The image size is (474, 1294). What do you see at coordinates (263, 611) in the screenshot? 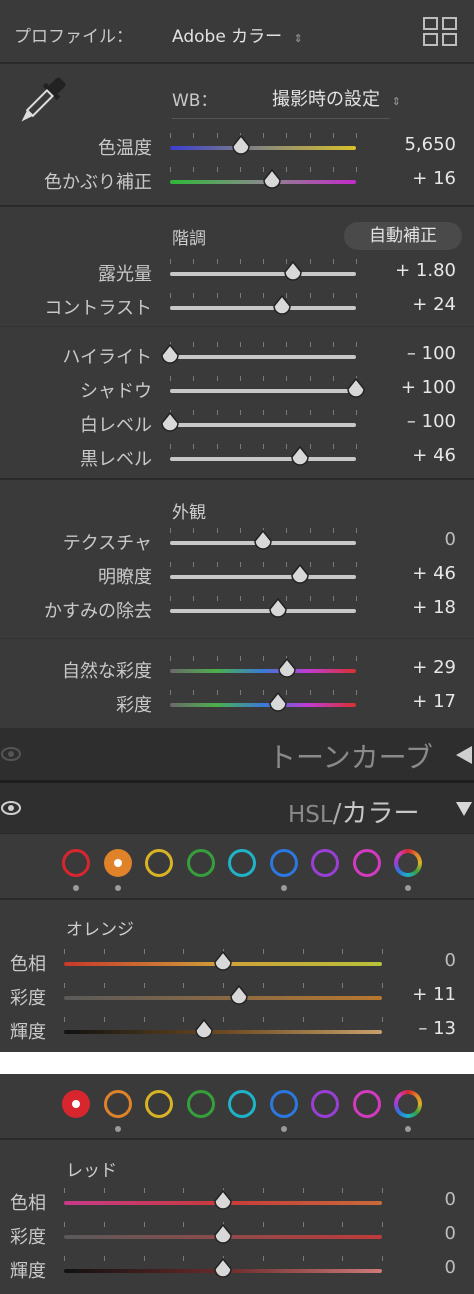
I see `slider-track-dehaze` at bounding box center [263, 611].